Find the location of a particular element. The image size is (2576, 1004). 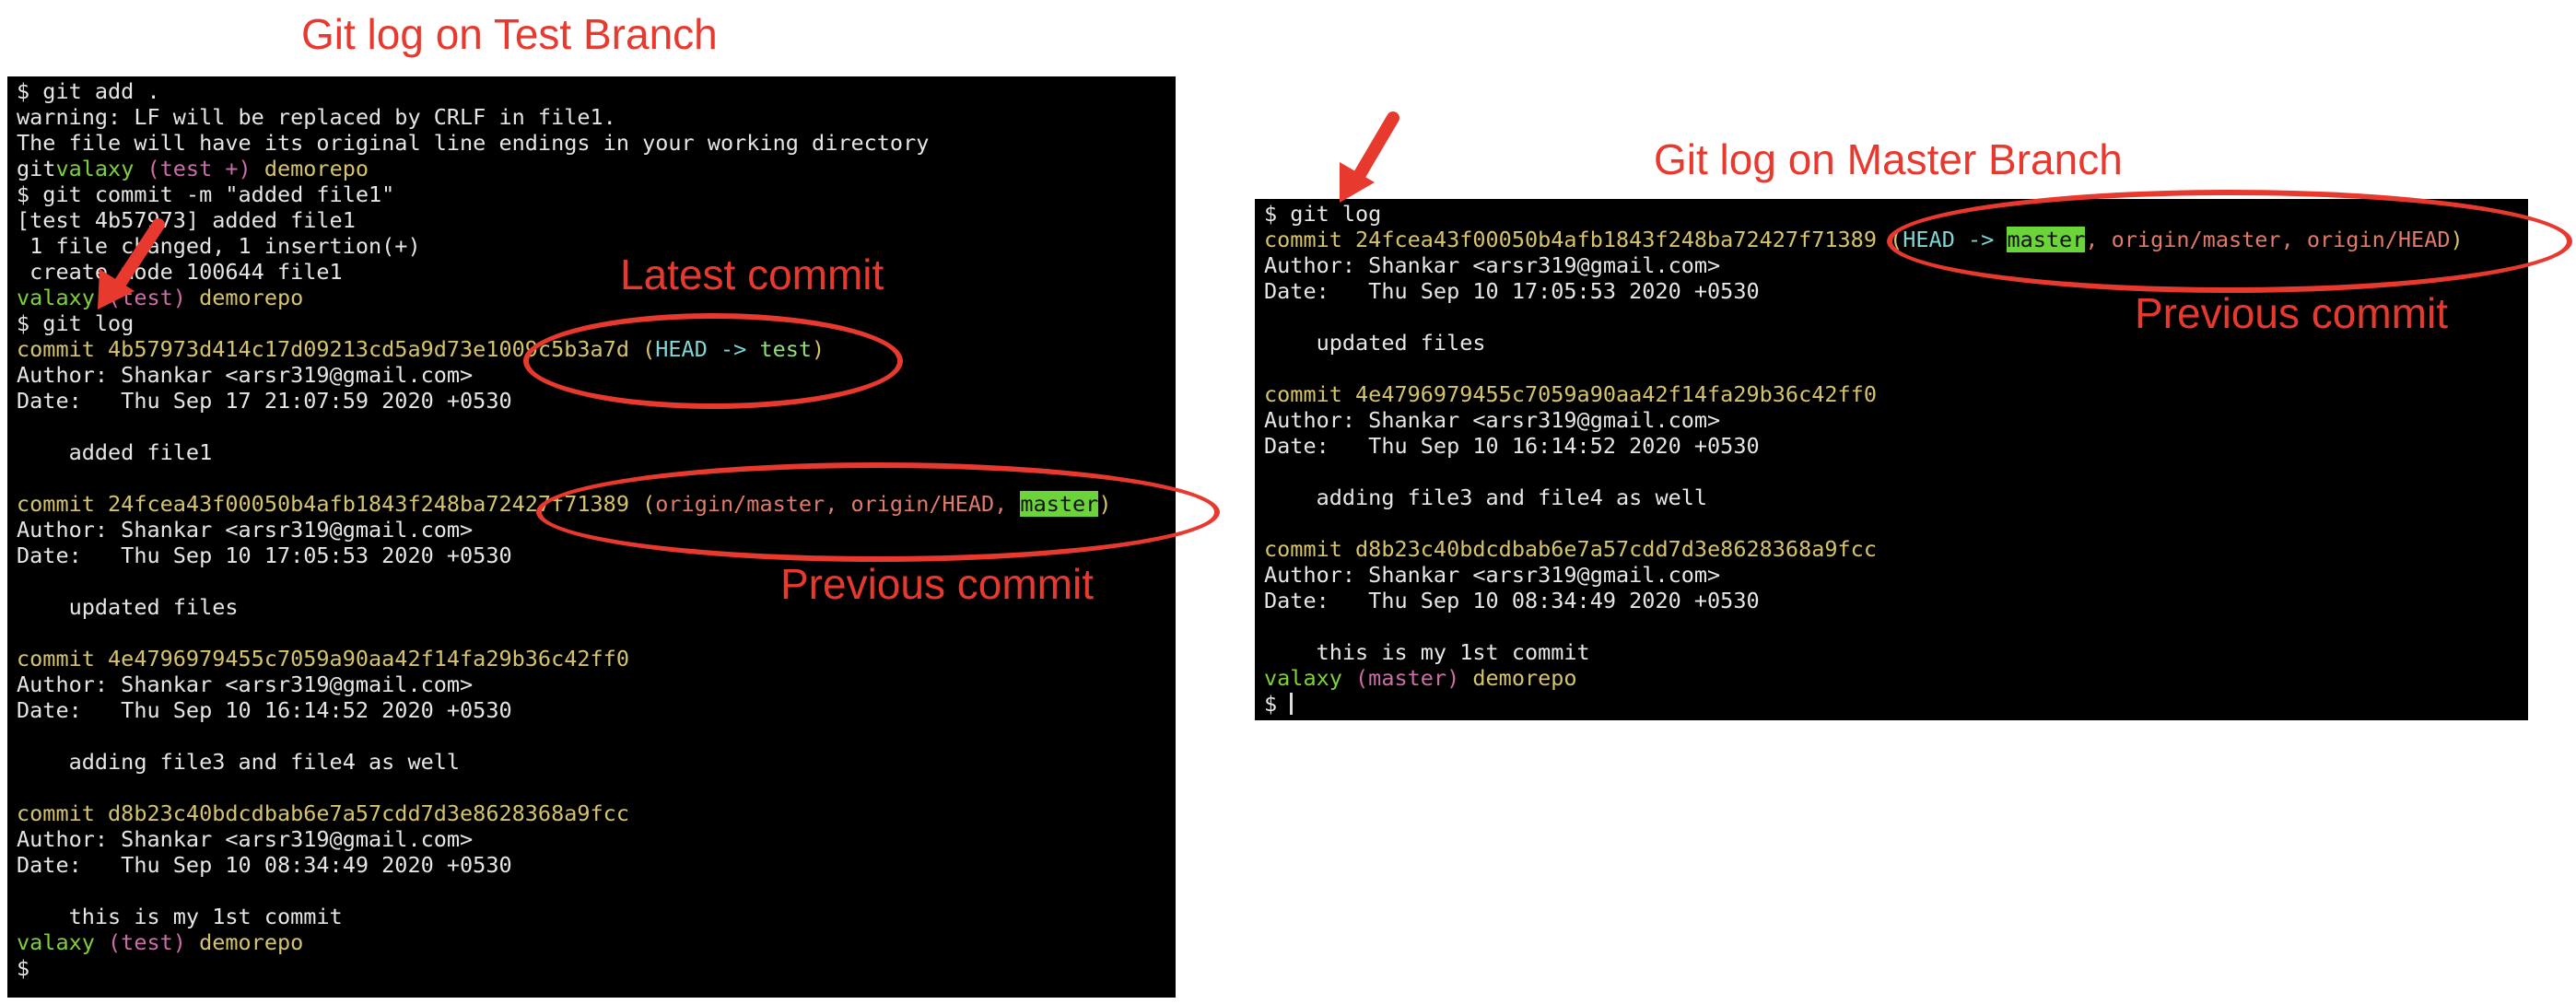

terminal-line: 1 file changed, 1 insertion(+) is located at coordinates (219, 246).